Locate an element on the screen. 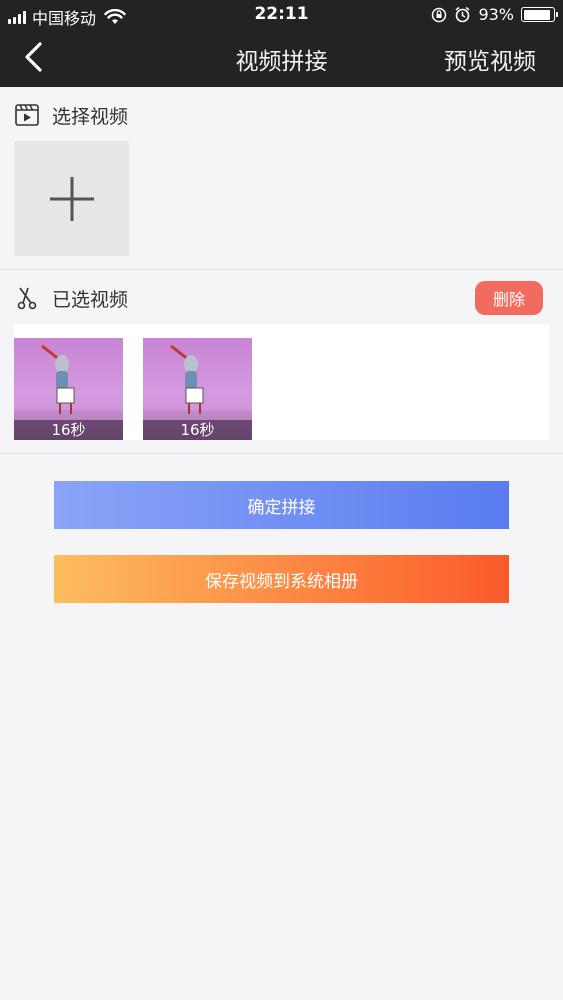 The image size is (563, 1000). scissors-icon is located at coordinates (27, 298).